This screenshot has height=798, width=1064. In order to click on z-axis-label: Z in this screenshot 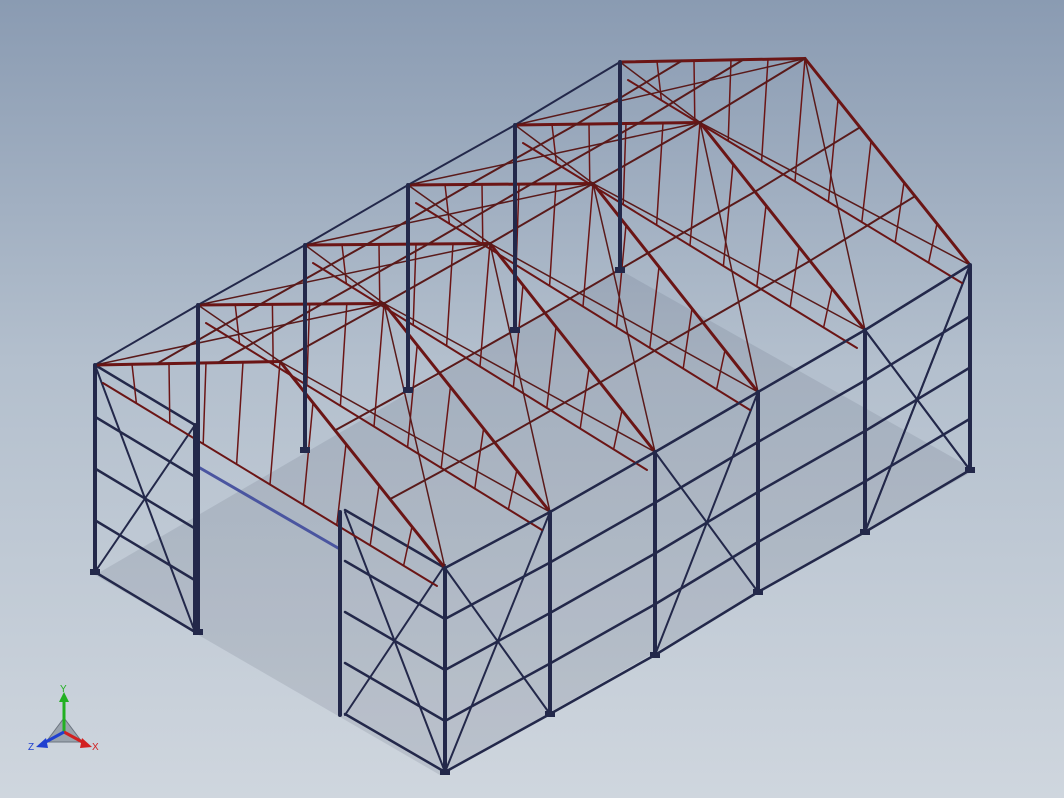, I will do `click(31, 747)`.